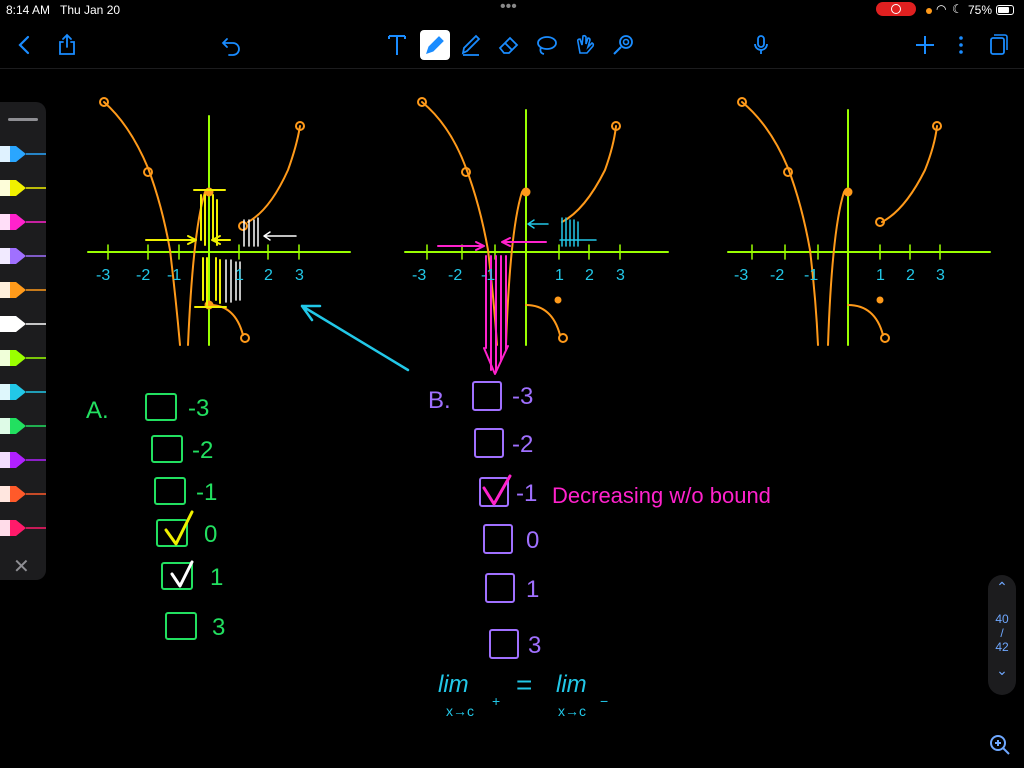  I want to click on battery-percent: 75%, so click(980, 10).